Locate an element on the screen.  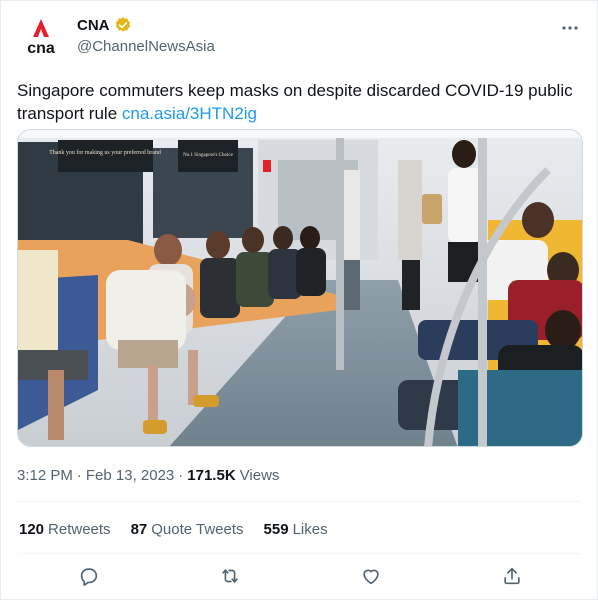
retweet-button is located at coordinates (230, 576).